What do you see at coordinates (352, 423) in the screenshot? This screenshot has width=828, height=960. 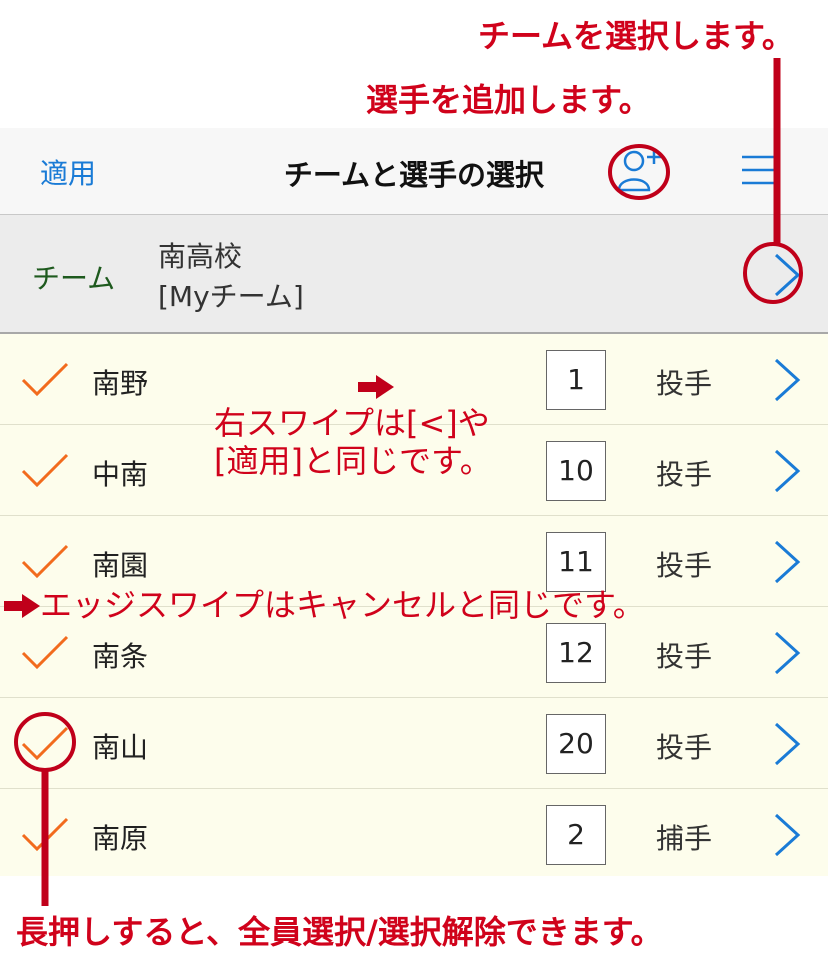 I see `annotation-swipe-right: 右スワイプは[<]や` at bounding box center [352, 423].